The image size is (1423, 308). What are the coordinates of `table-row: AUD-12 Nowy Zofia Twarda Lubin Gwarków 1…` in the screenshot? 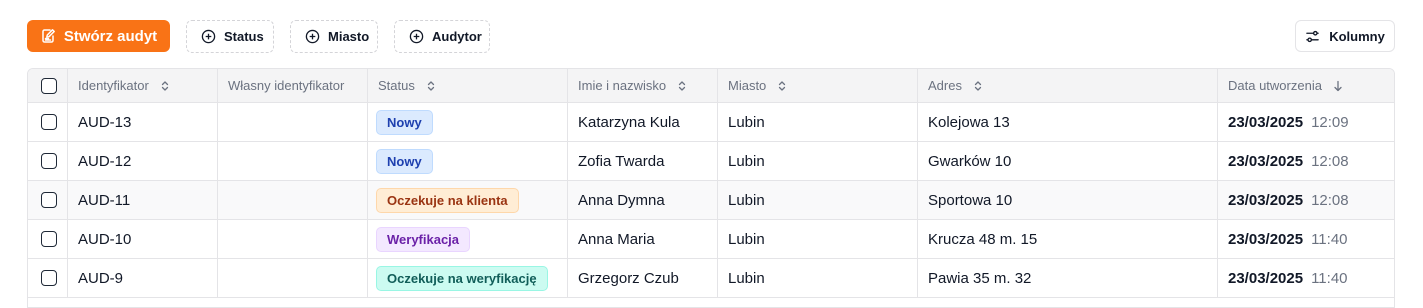 It's located at (711, 161).